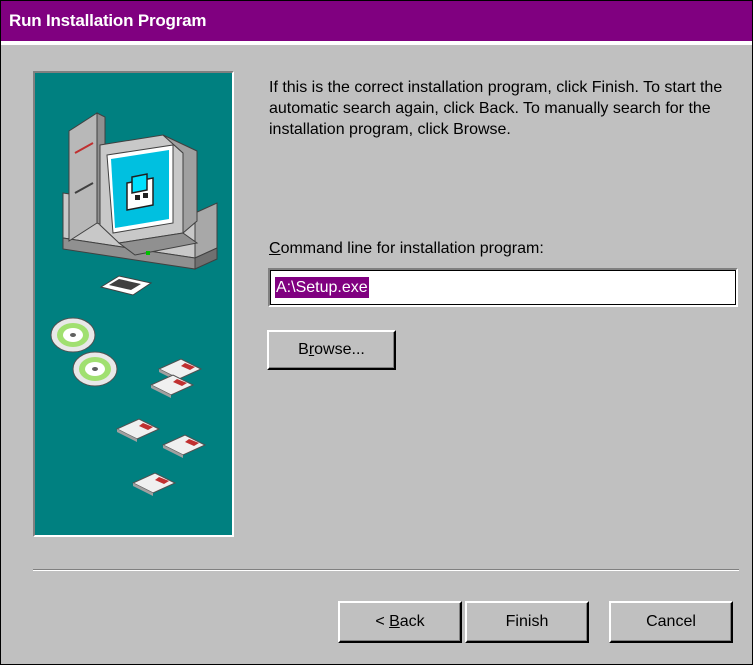 The height and width of the screenshot is (665, 753). Describe the element at coordinates (671, 622) in the screenshot. I see `cancel-button: Cancel` at that location.